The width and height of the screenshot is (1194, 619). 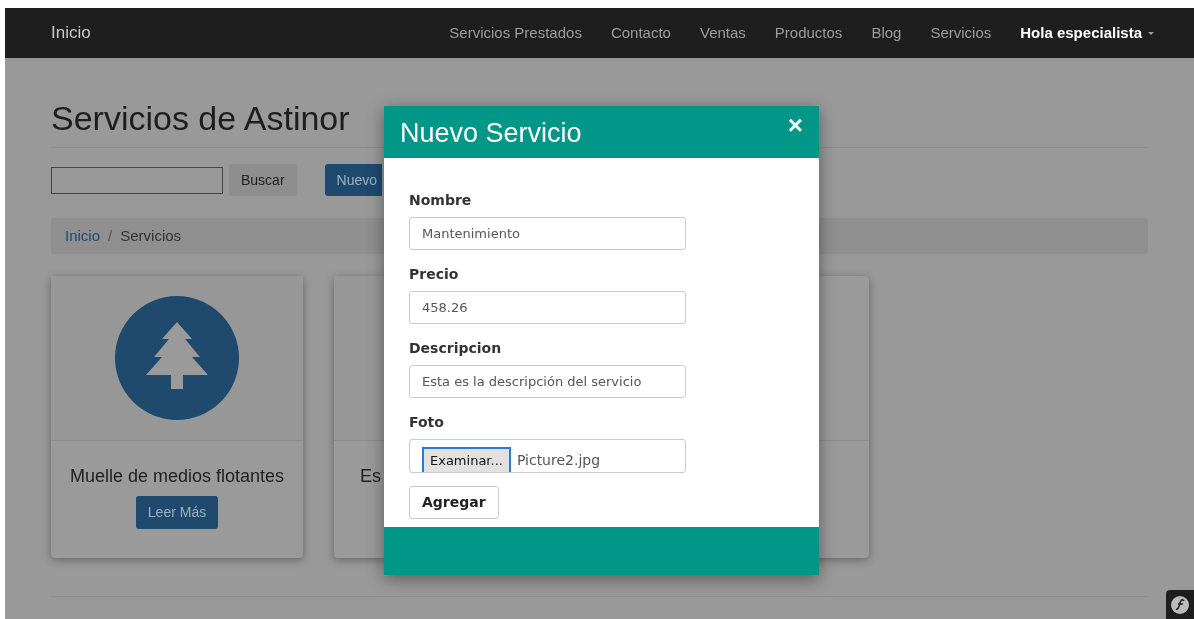 What do you see at coordinates (547, 233) in the screenshot?
I see `input-field: Mantenimiento` at bounding box center [547, 233].